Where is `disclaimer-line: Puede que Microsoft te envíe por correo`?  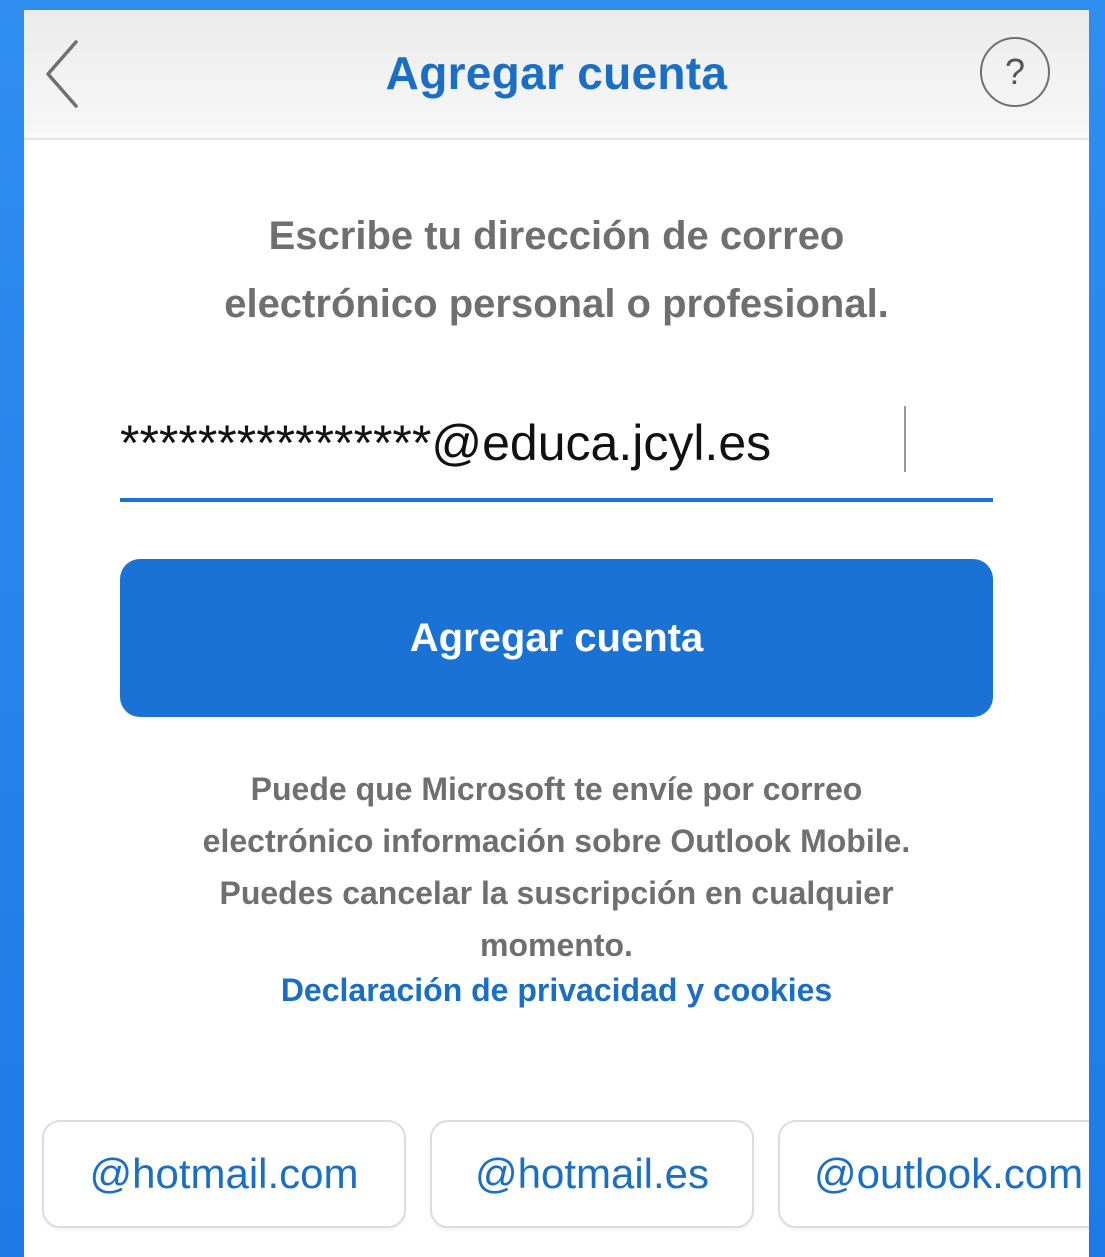
disclaimer-line: Puede que Microsoft te envíe por correo is located at coordinates (556, 789).